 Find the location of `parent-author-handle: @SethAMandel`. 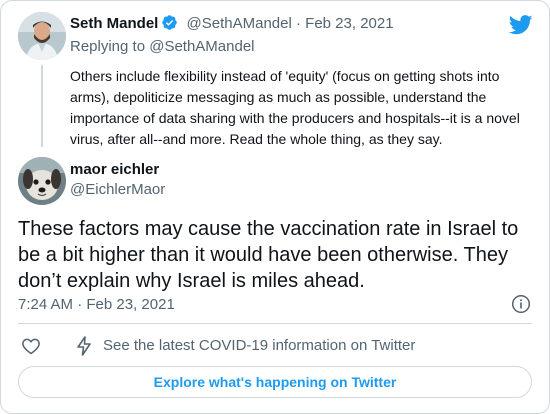

parent-author-handle: @SethAMandel is located at coordinates (239, 23).